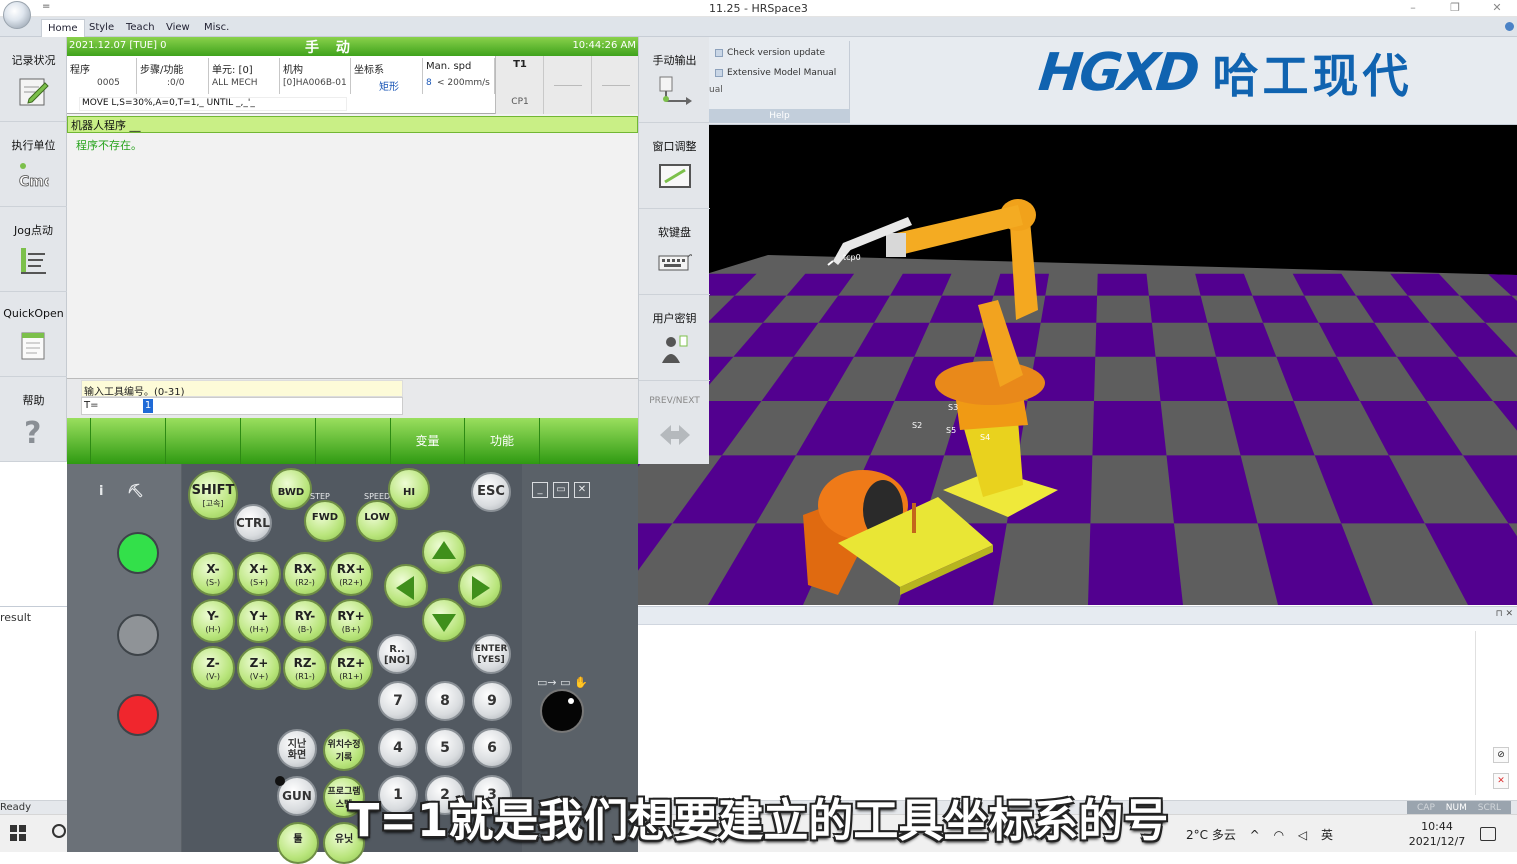  Describe the element at coordinates (351, 668) in the screenshot. I see `rz-plus-key: RZ+(R1+)` at that location.